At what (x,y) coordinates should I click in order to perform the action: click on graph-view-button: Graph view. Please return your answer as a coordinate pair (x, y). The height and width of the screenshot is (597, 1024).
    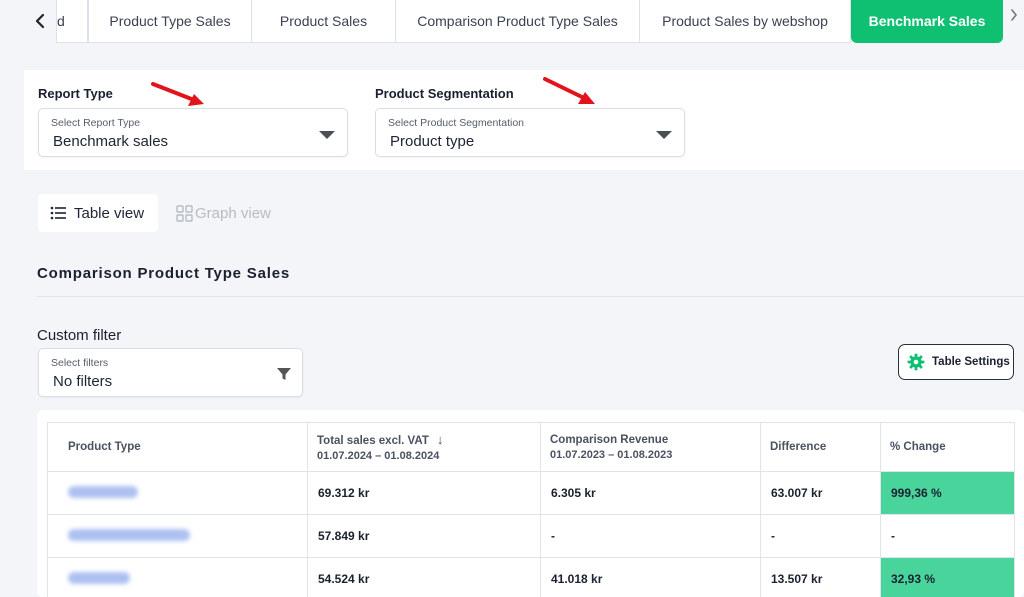
    Looking at the image, I should click on (236, 213).